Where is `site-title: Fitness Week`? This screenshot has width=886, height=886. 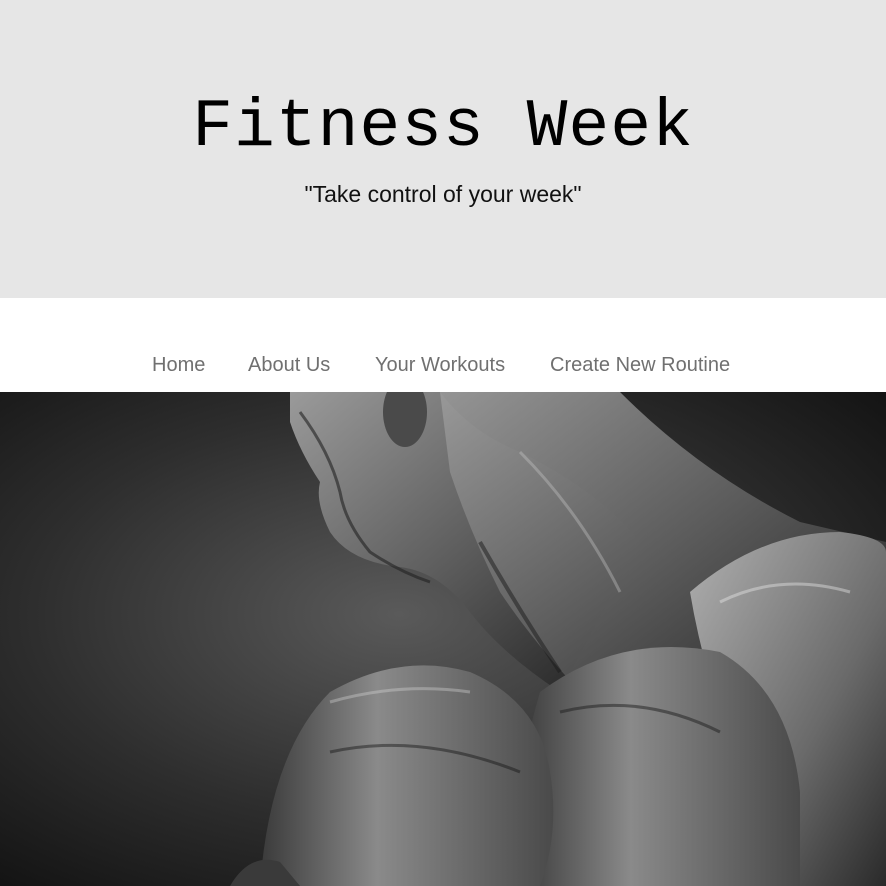
site-title: Fitness Week is located at coordinates (443, 127).